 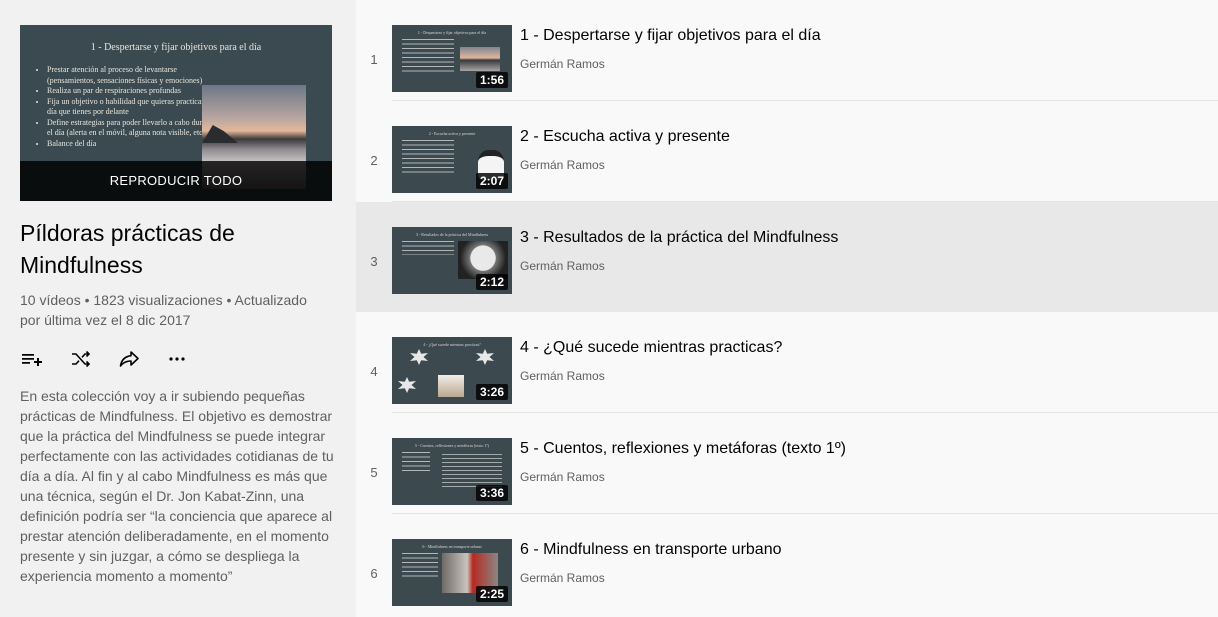 What do you see at coordinates (180, 249) in the screenshot?
I see `playlist-title: Píldoras prácticas de Mindfulness` at bounding box center [180, 249].